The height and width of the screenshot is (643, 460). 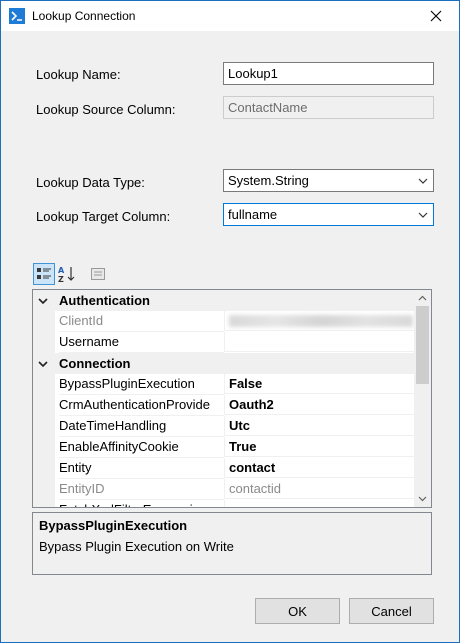 What do you see at coordinates (422, 298) in the screenshot?
I see `scroll-up-icon` at bounding box center [422, 298].